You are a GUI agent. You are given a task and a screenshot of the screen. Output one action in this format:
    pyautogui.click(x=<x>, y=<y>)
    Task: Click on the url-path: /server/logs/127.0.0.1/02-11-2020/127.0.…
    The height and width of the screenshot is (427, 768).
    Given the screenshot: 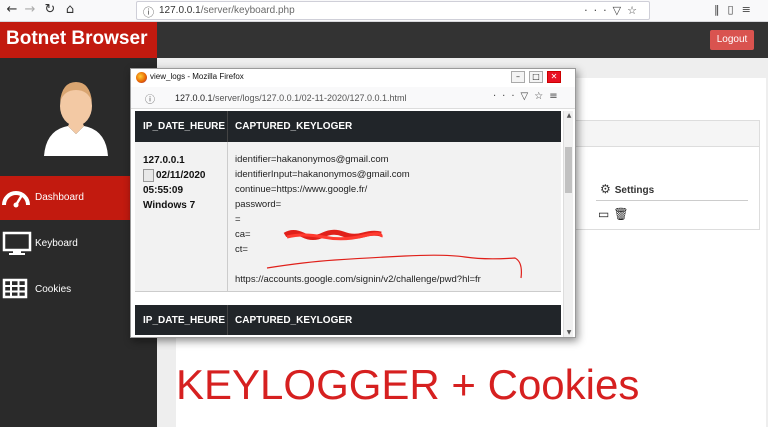 What is the action you would take?
    pyautogui.click(x=309, y=98)
    